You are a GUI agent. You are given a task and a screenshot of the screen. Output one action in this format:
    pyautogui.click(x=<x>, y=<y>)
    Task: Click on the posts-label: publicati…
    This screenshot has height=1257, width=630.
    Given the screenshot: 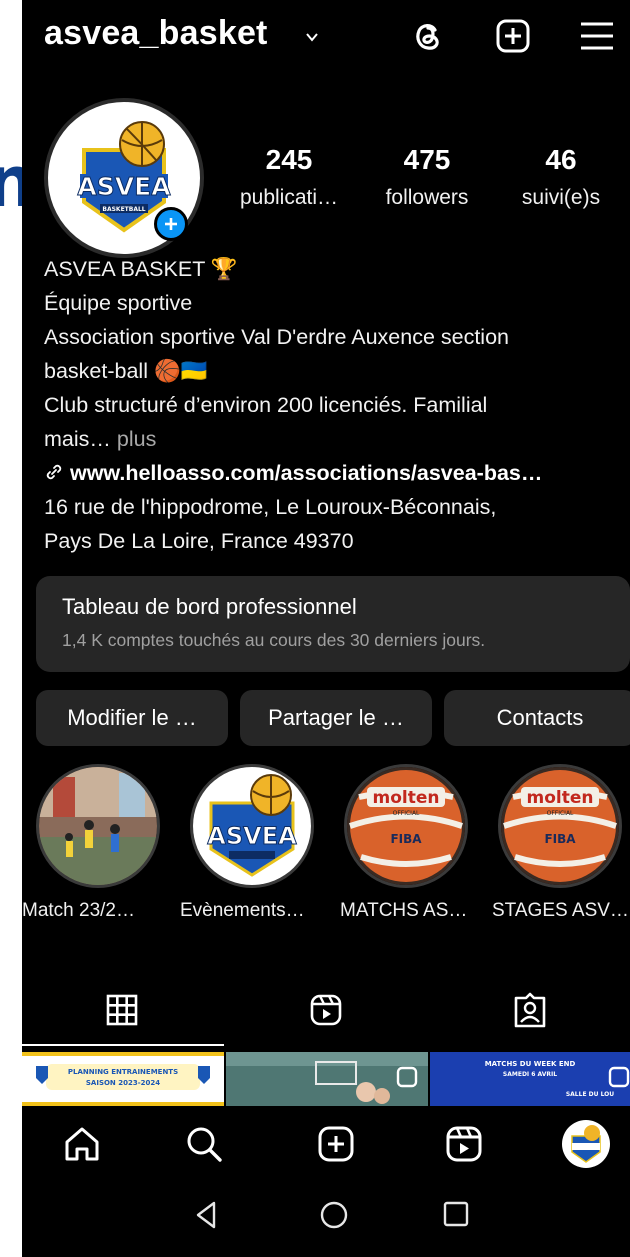 What is the action you would take?
    pyautogui.click(x=289, y=197)
    